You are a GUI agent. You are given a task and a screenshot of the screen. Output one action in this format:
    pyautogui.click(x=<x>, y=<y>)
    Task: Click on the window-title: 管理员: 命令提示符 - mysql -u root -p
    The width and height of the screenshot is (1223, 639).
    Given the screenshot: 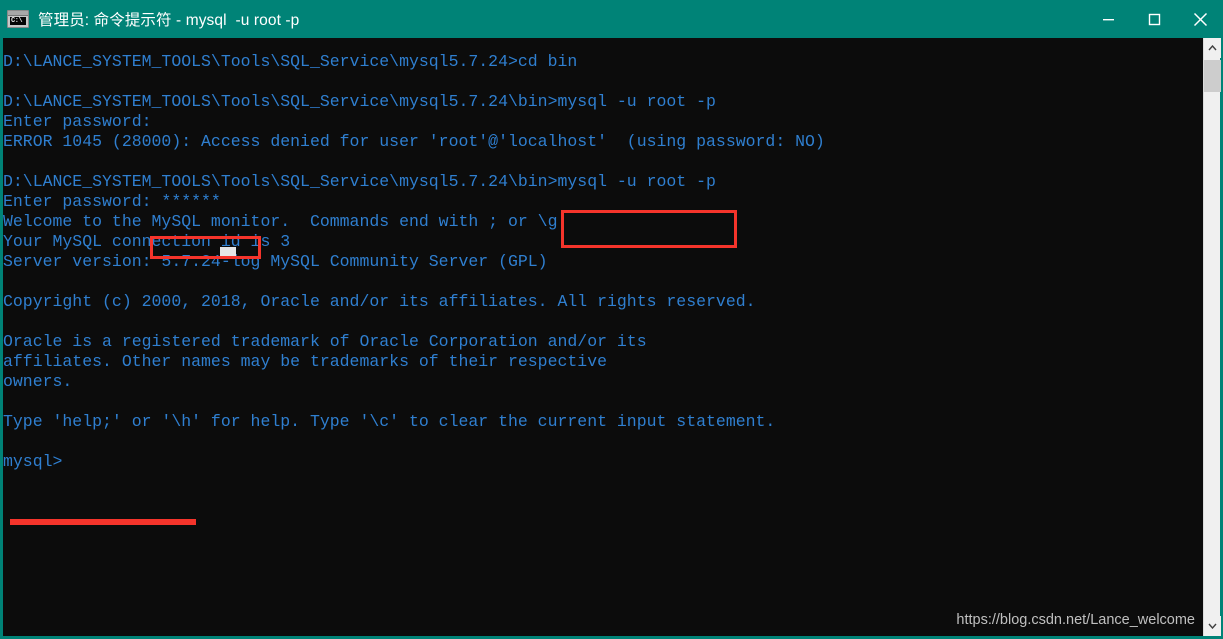 What is the action you would take?
    pyautogui.click(x=169, y=20)
    